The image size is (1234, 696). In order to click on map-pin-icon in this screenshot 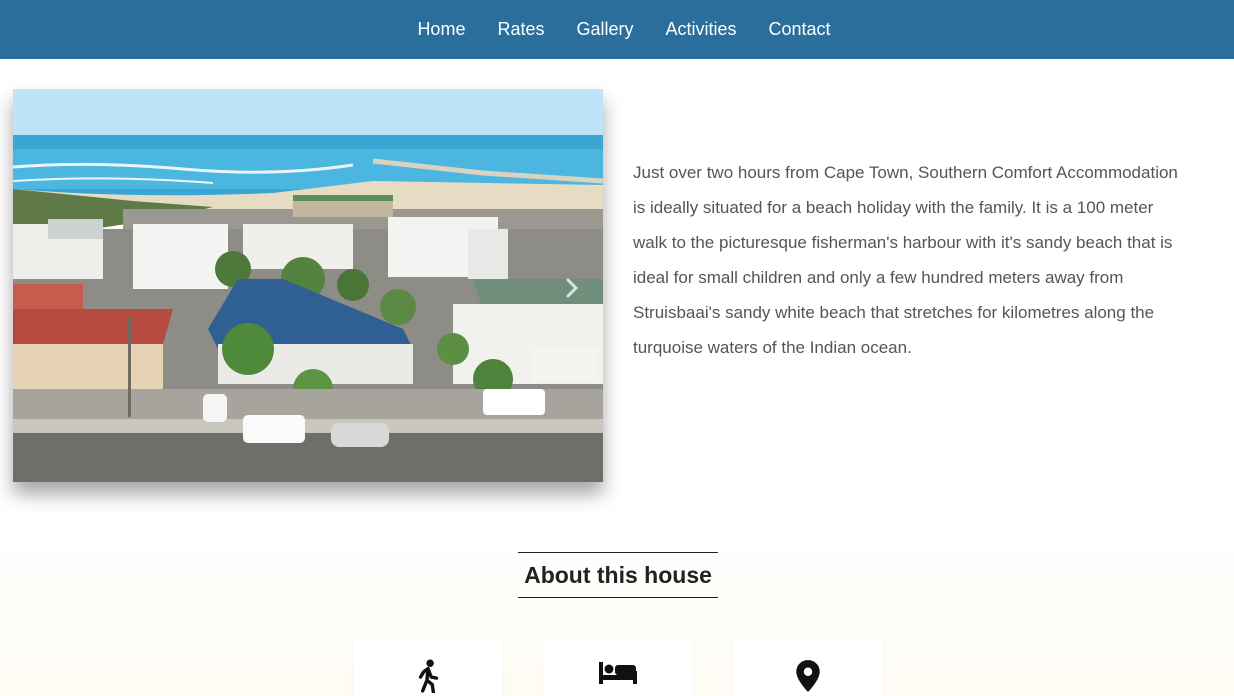, I will do `click(808, 676)`.